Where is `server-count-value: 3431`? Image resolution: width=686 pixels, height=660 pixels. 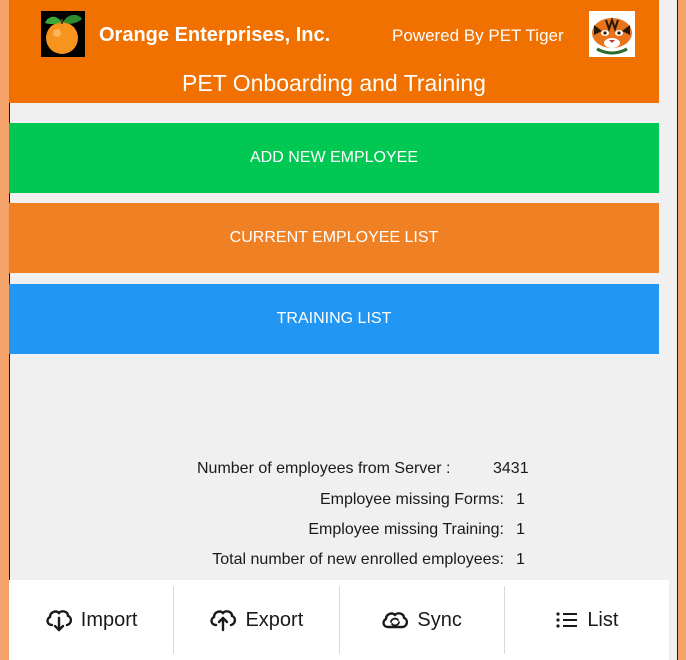 server-count-value: 3431 is located at coordinates (511, 468).